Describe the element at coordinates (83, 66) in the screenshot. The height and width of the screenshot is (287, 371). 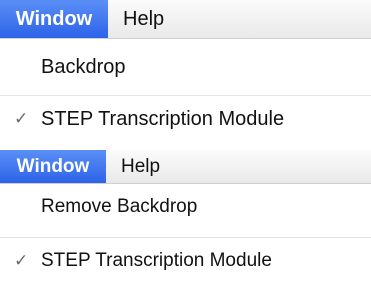
I see `menu-item-label: Backdrop` at that location.